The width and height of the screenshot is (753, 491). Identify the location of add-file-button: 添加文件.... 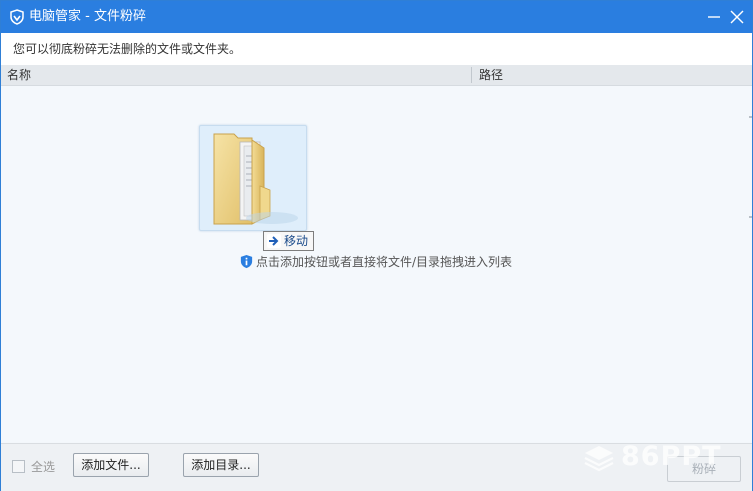
(111, 465).